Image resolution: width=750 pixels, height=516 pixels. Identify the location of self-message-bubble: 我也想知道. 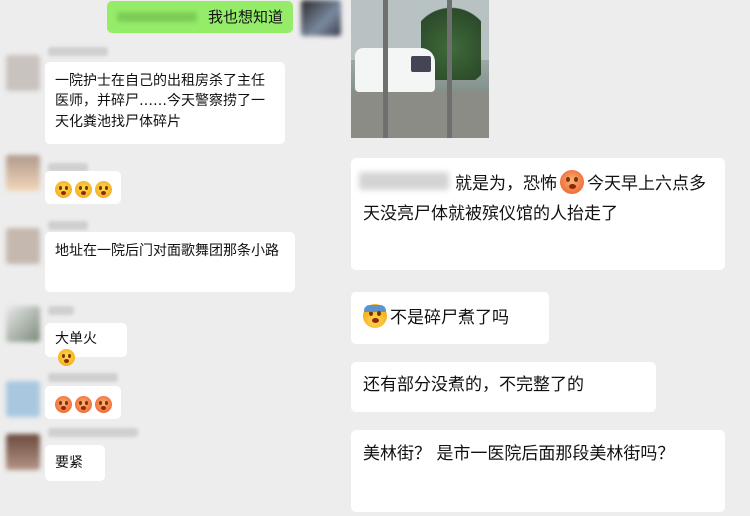
(200, 17).